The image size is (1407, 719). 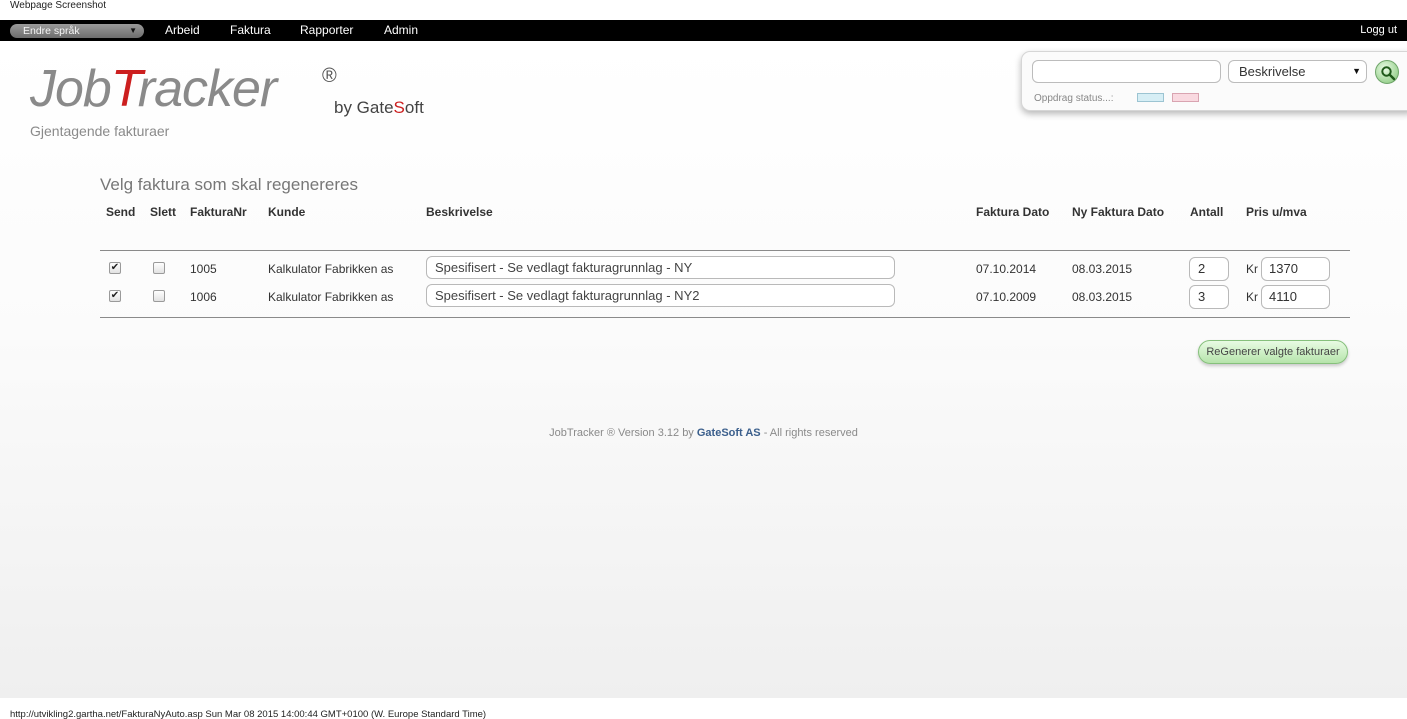 I want to click on jobtracker-logo: JobTracker, so click(x=153, y=89).